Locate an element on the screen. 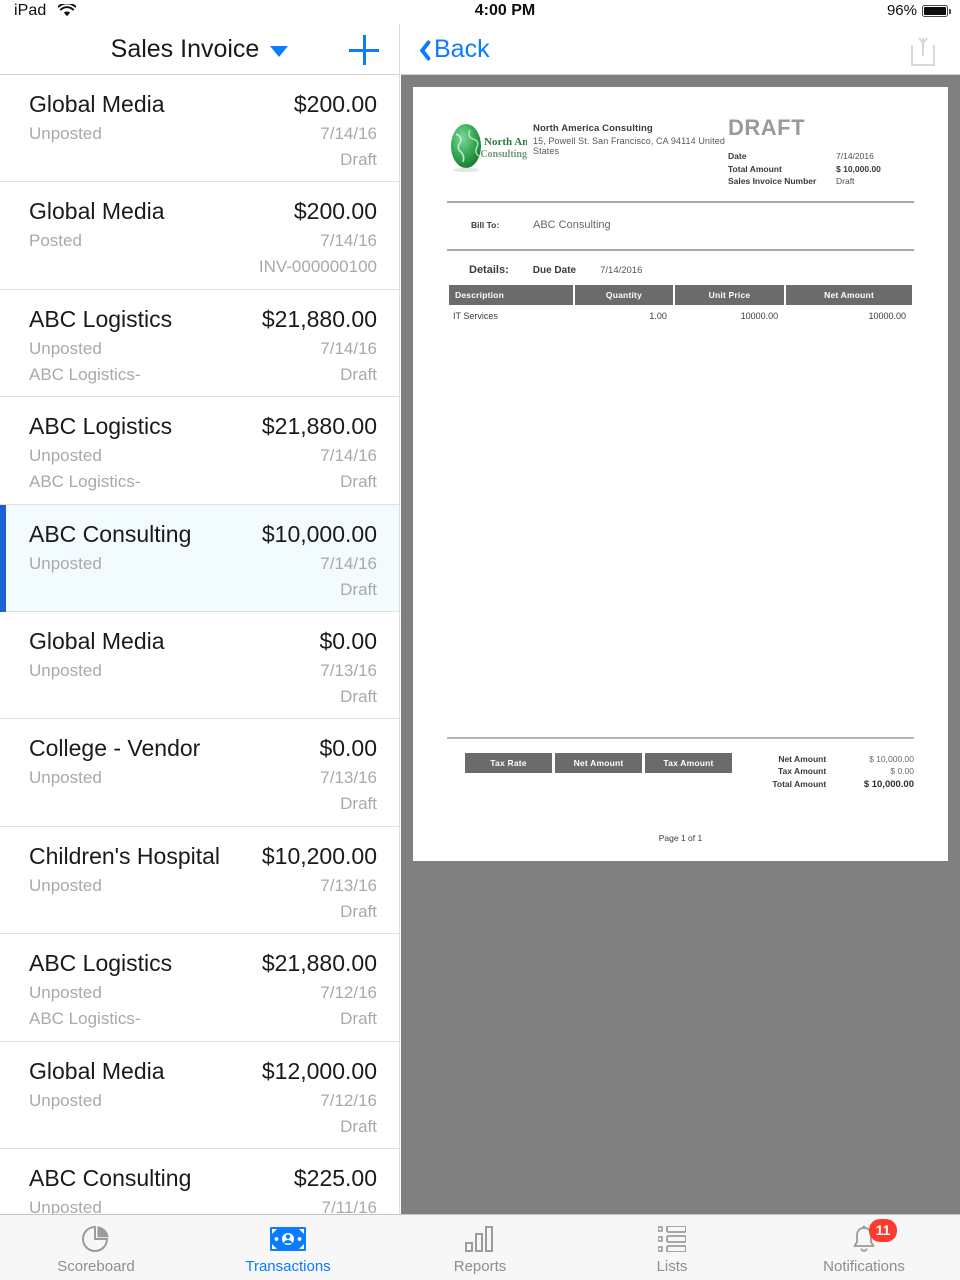  invoice-meta-row: Total Amount $ 10,000.00 is located at coordinates (821, 168).